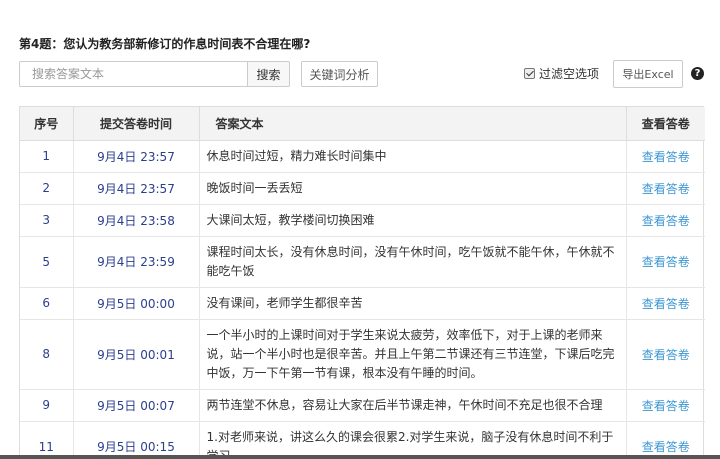 The image size is (720, 459). What do you see at coordinates (413, 220) in the screenshot?
I see `row-answer: 大课间太短，教学楼间切换困难` at bounding box center [413, 220].